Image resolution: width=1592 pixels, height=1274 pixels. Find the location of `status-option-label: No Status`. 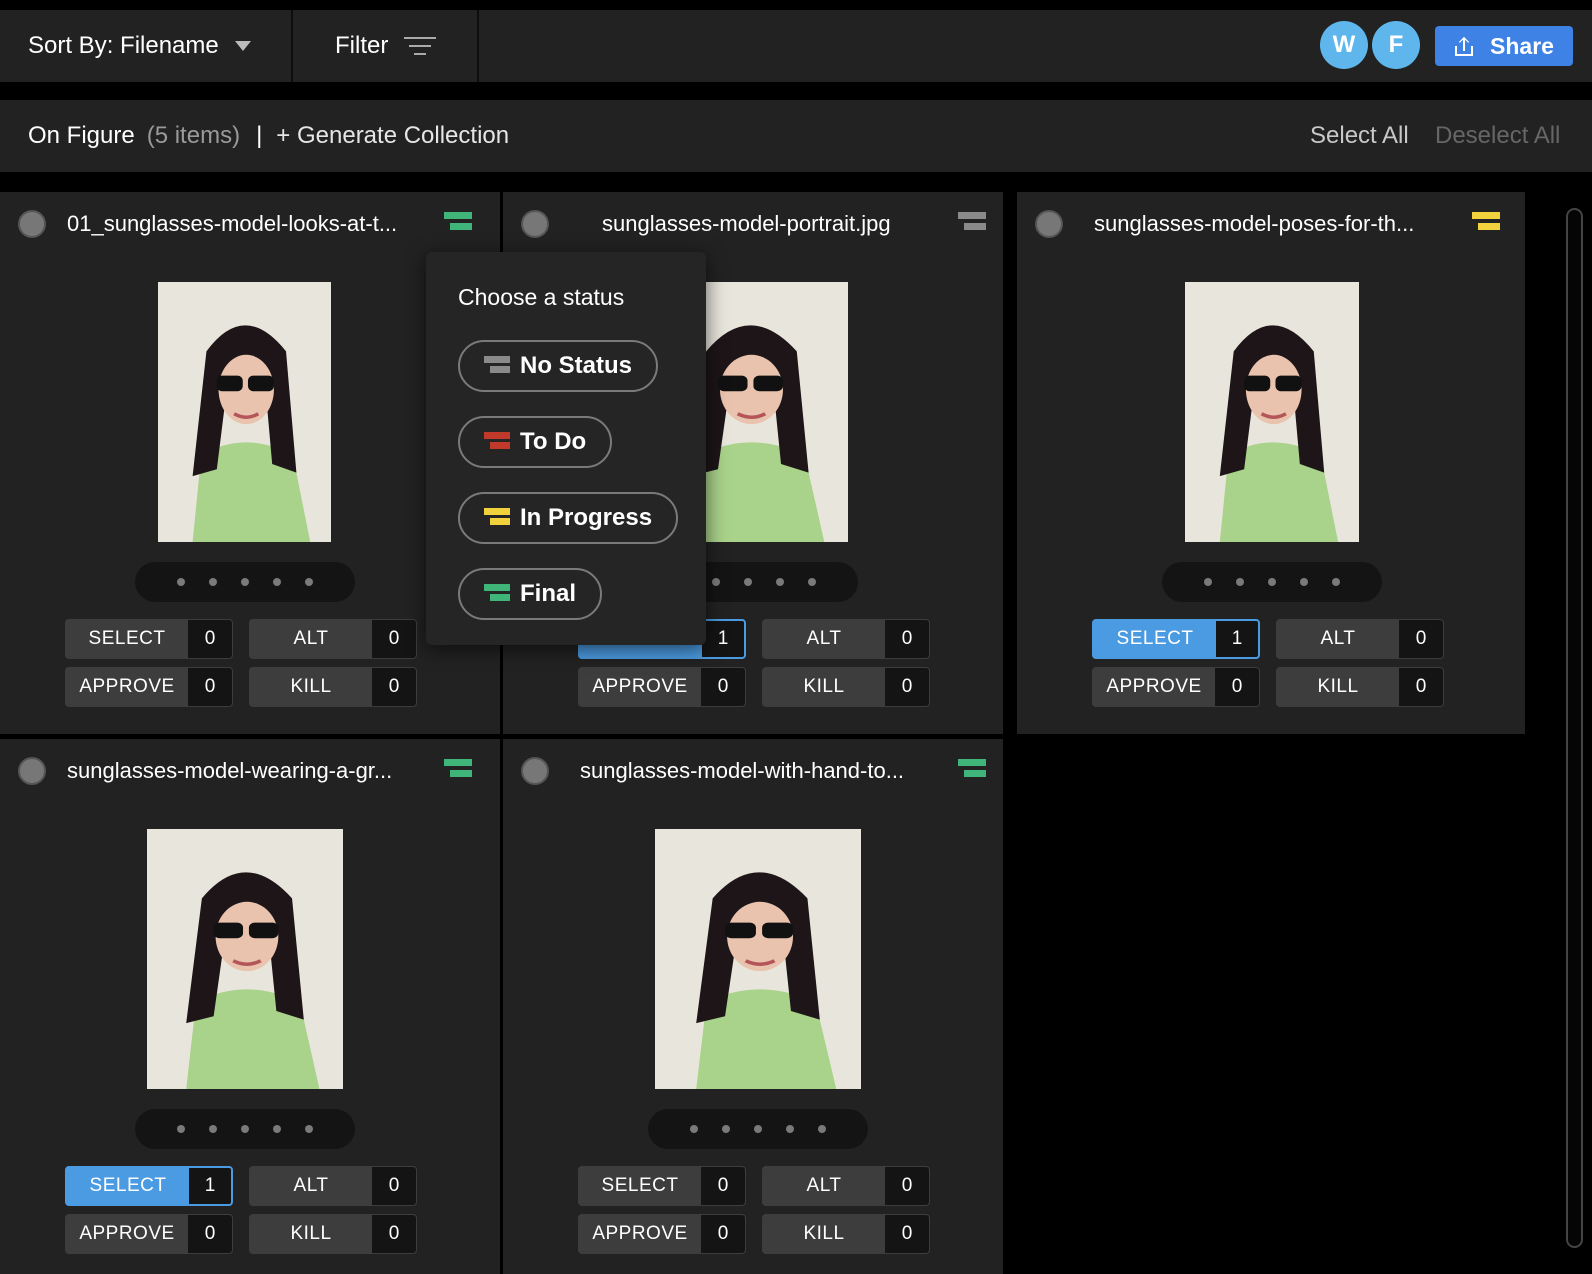

status-option-label: No Status is located at coordinates (576, 365).